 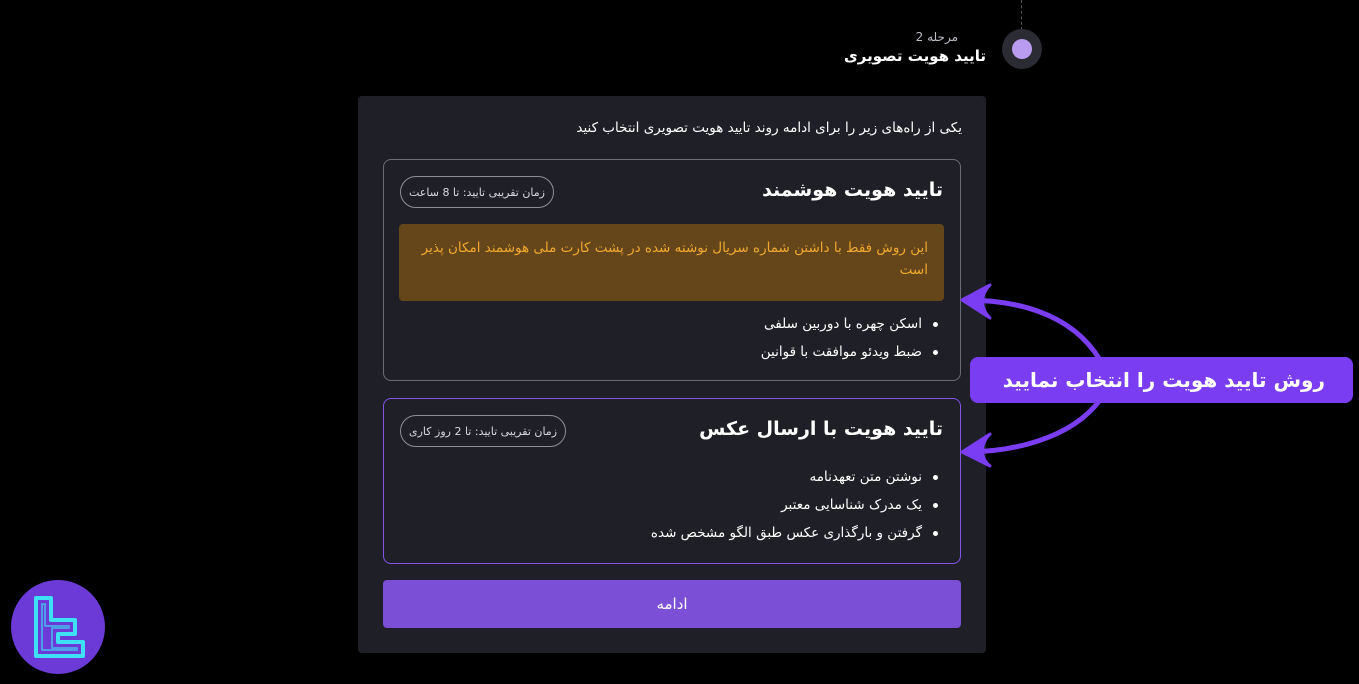 What do you see at coordinates (483, 431) in the screenshot?
I see `time-estimate-badge: زمان تقریبی تایید: تا 2 روز کاری` at bounding box center [483, 431].